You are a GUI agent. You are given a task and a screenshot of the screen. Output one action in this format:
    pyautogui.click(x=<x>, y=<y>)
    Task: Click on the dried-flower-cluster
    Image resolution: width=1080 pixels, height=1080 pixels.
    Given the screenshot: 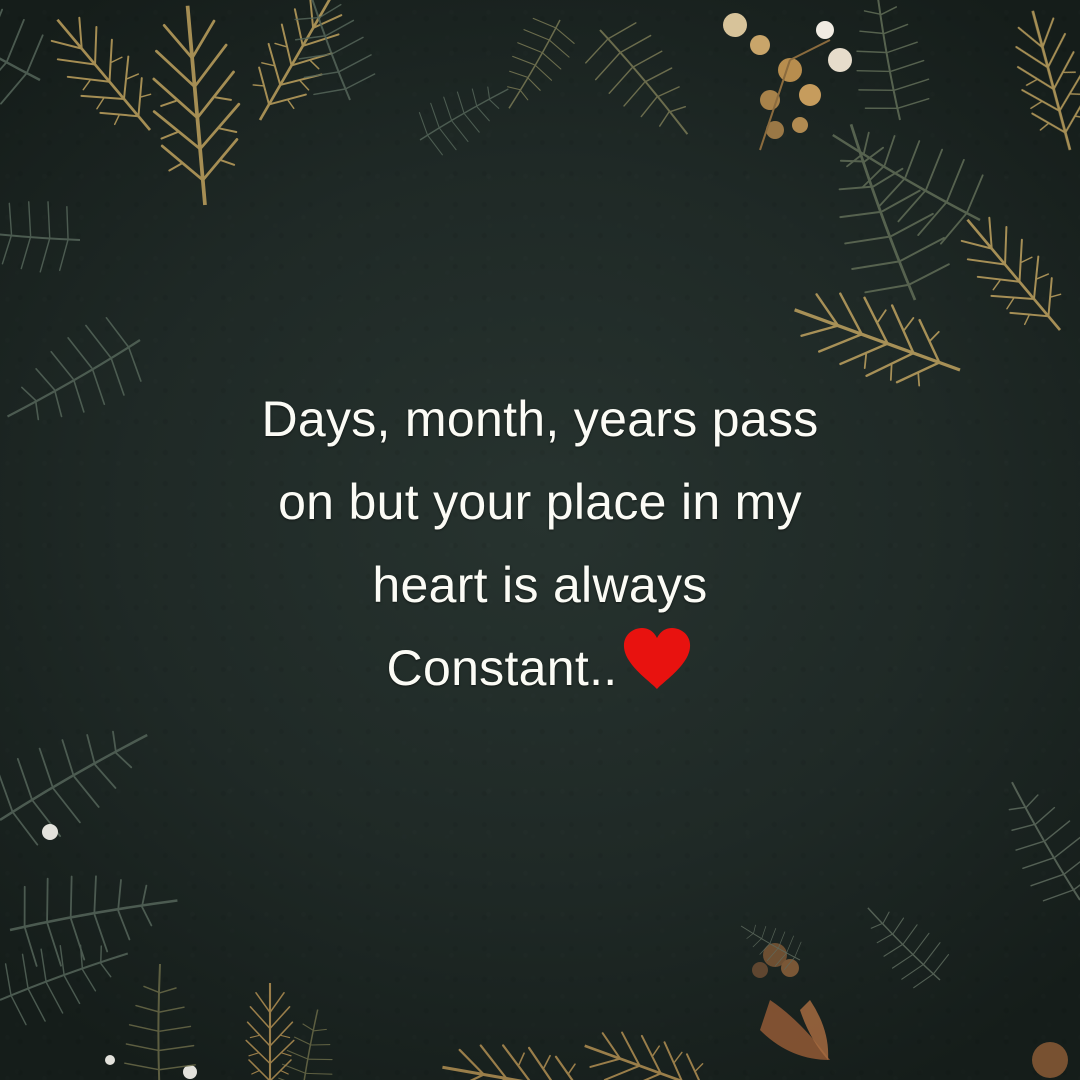 What is the action you would take?
    pyautogui.click(x=787, y=82)
    